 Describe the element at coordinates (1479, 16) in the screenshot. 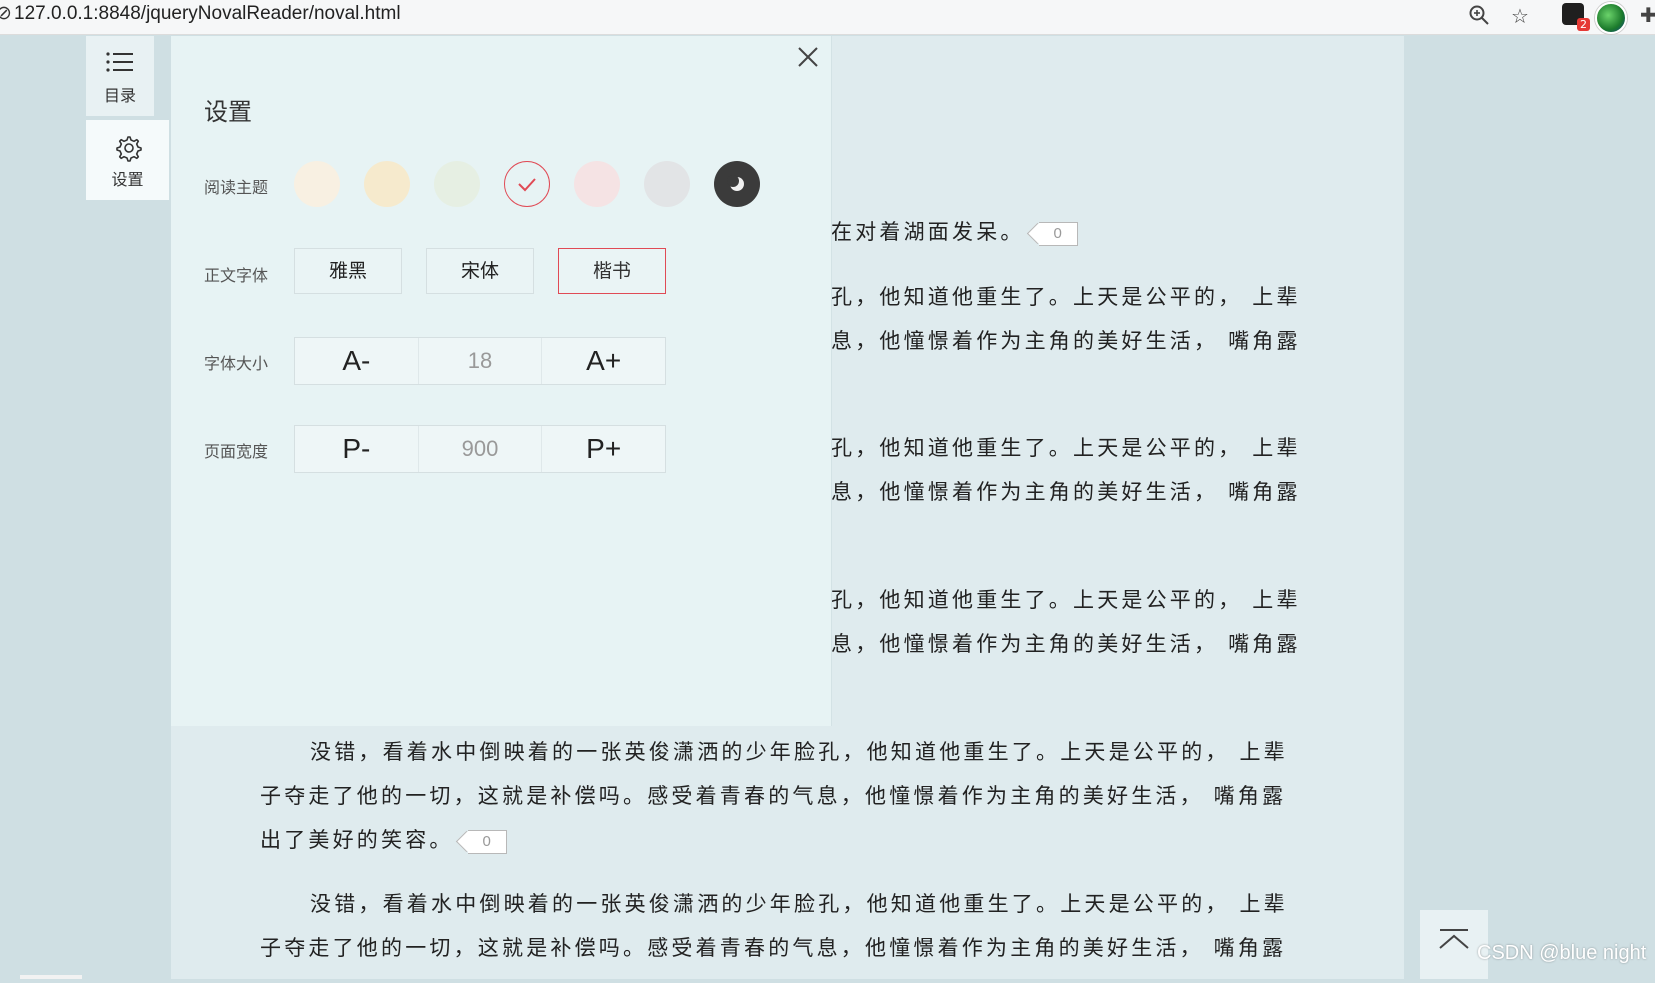

I see `zoom-icon` at that location.